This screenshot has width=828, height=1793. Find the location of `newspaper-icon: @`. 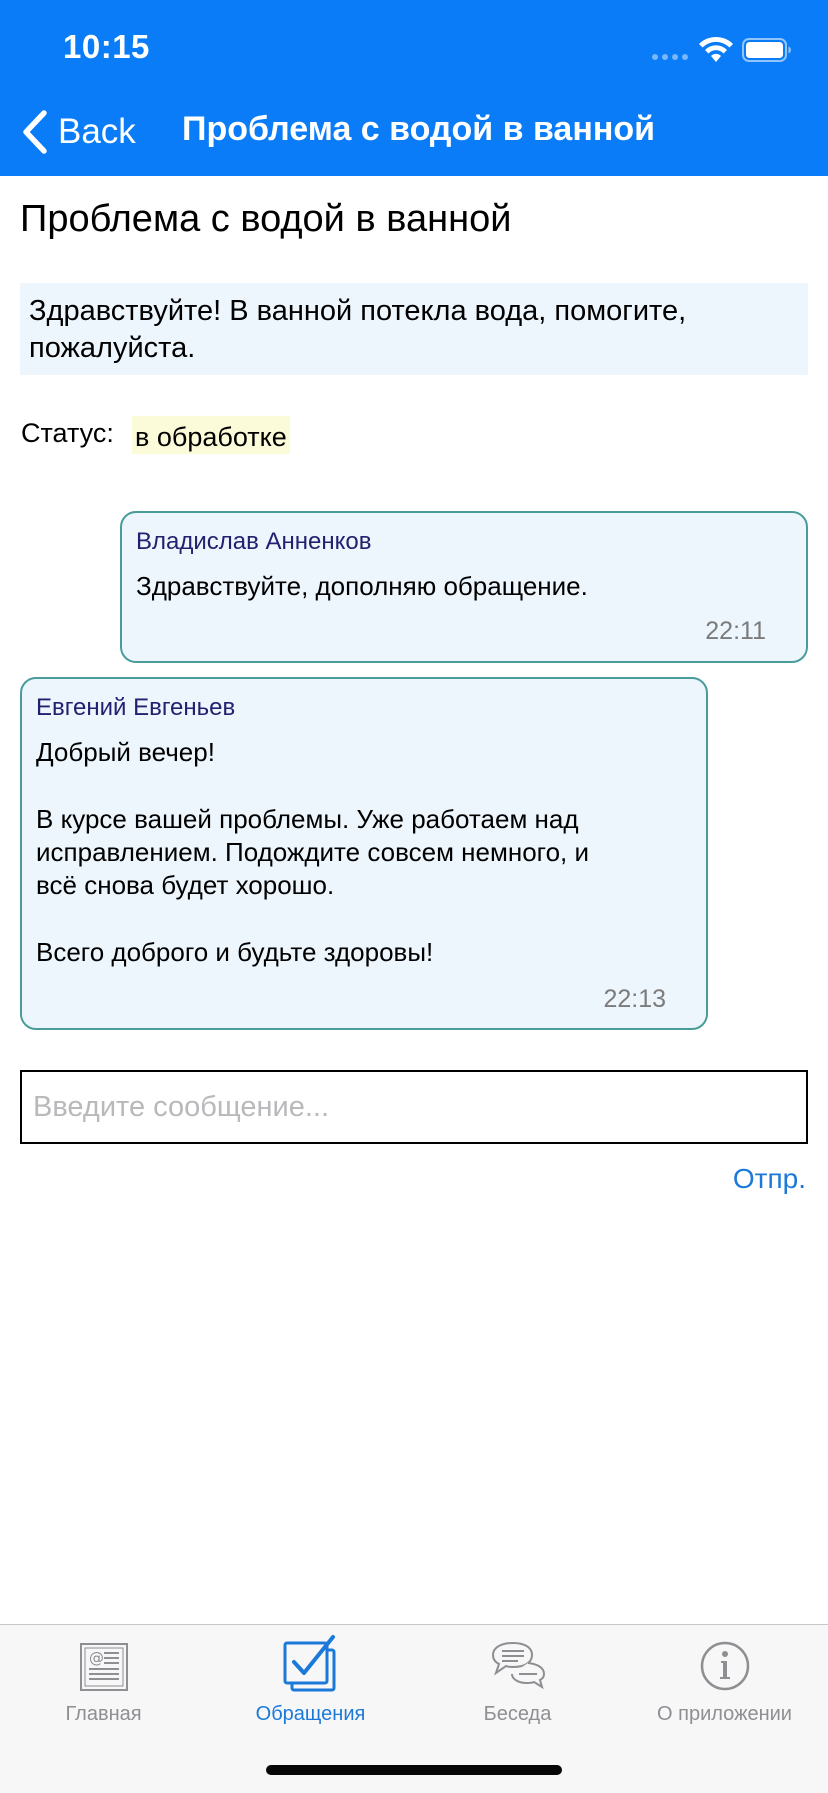

newspaper-icon: @ is located at coordinates (103, 1667).